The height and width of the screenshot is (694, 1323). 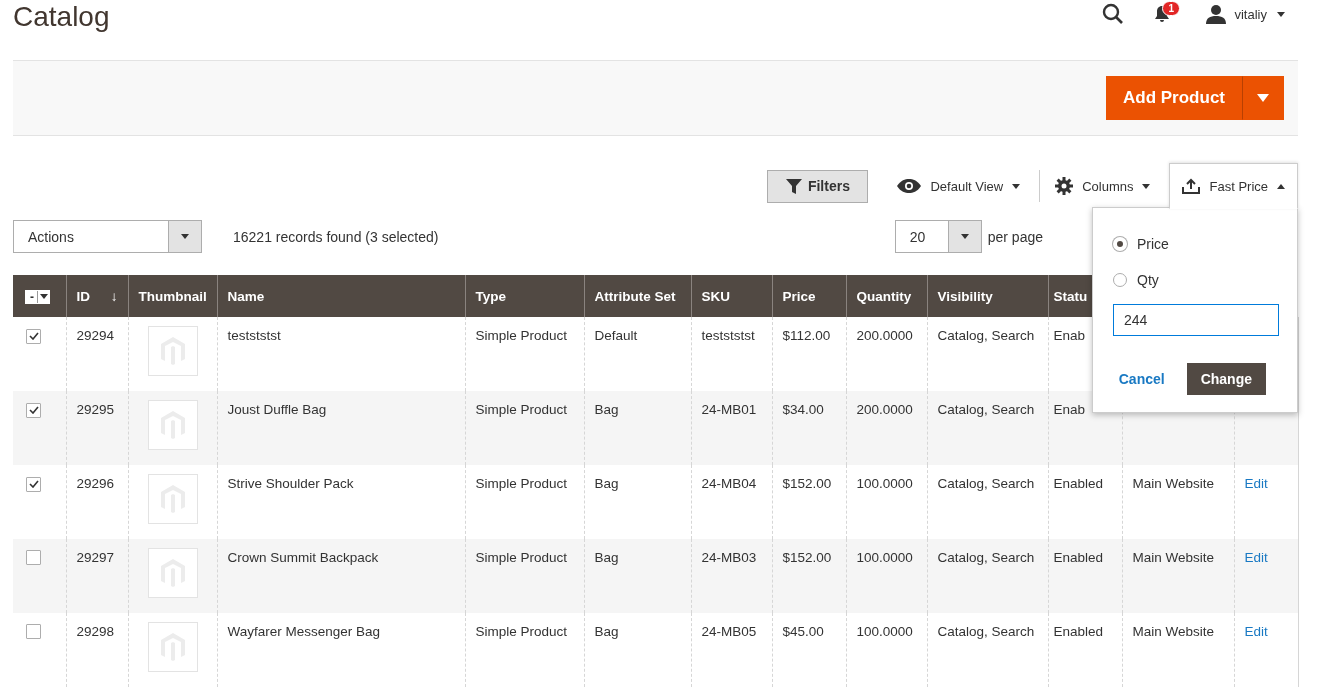 What do you see at coordinates (729, 409) in the screenshot?
I see `table-cell: 24-MB01` at bounding box center [729, 409].